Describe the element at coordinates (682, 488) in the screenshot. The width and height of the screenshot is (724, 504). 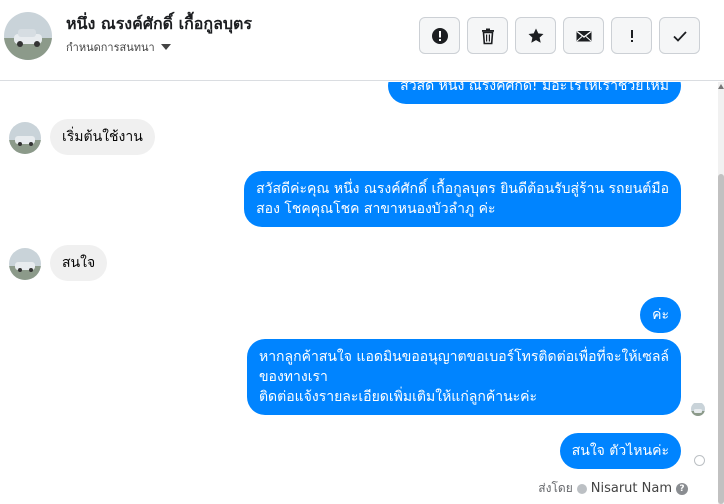
I see `help-icon: ?` at that location.